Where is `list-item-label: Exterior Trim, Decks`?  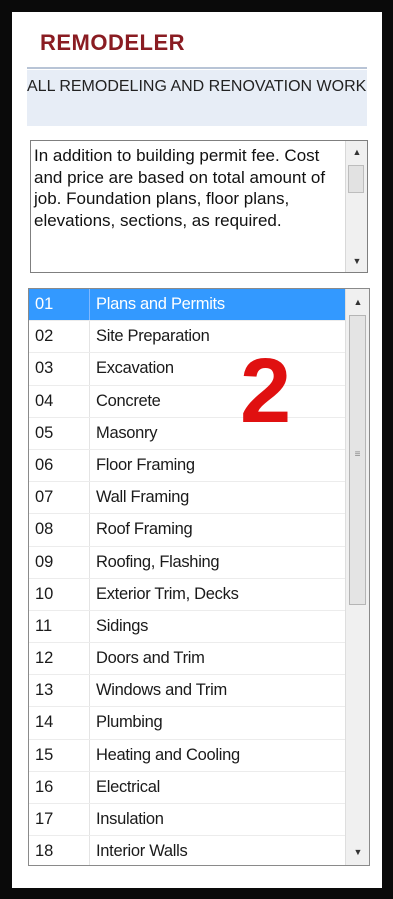
list-item-label: Exterior Trim, Decks is located at coordinates (167, 593).